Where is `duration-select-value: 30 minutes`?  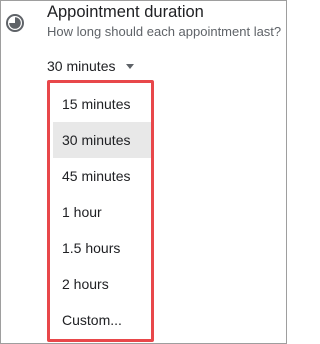
duration-select-value: 30 minutes is located at coordinates (81, 66).